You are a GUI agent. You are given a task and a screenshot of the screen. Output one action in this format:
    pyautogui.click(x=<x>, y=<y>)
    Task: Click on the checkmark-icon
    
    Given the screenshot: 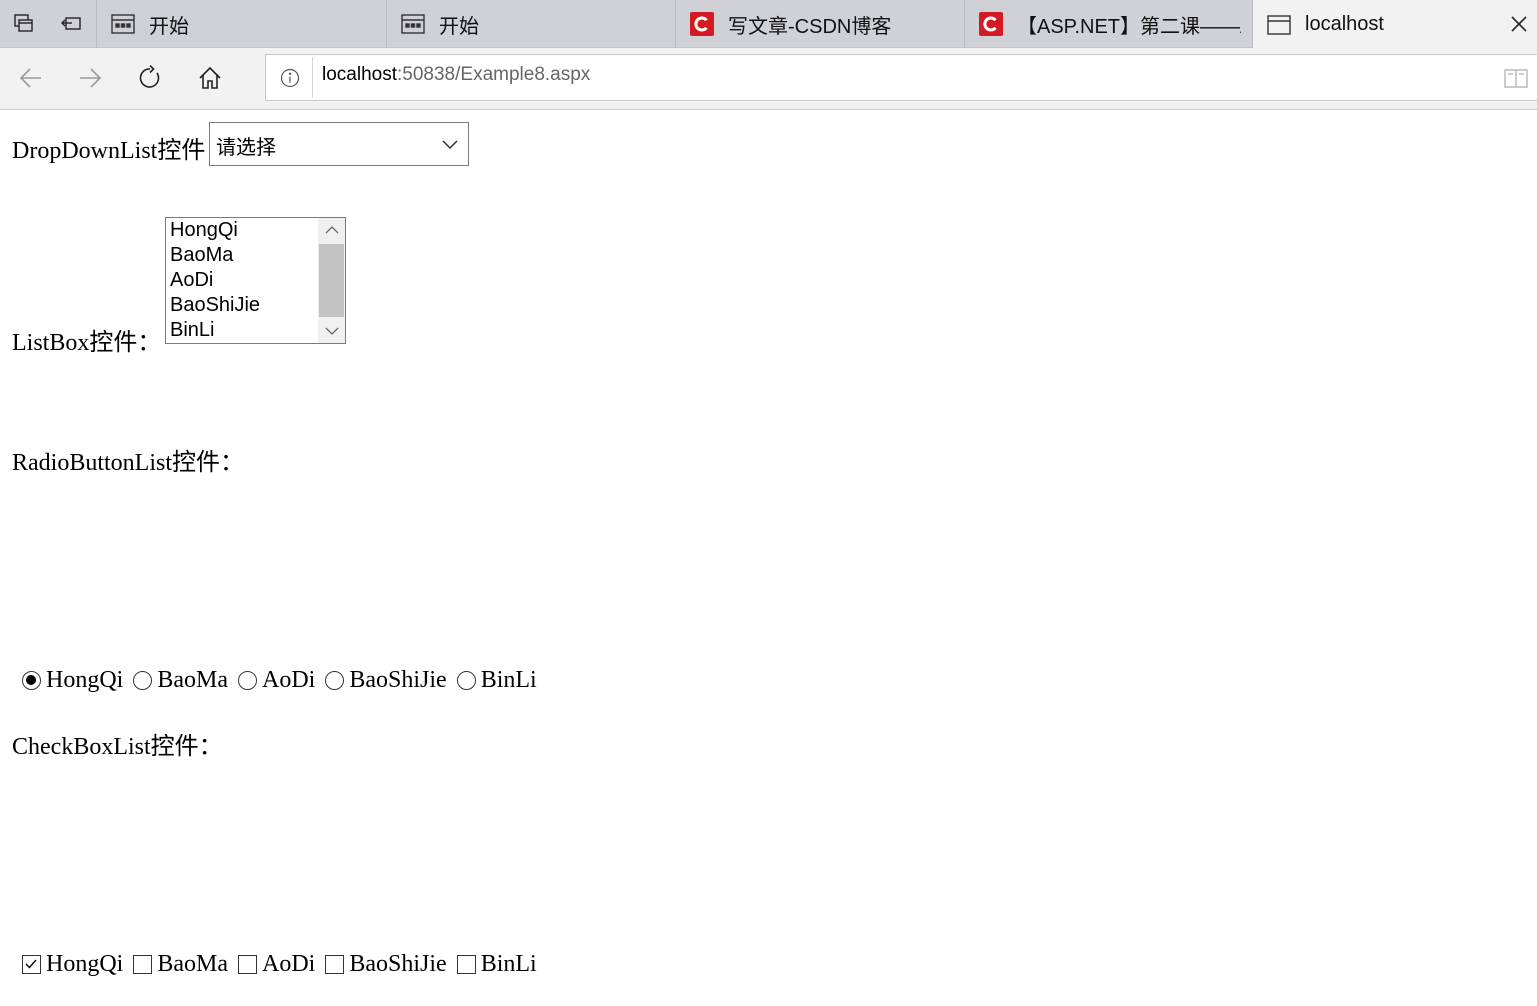 What is the action you would take?
    pyautogui.click(x=31, y=964)
    